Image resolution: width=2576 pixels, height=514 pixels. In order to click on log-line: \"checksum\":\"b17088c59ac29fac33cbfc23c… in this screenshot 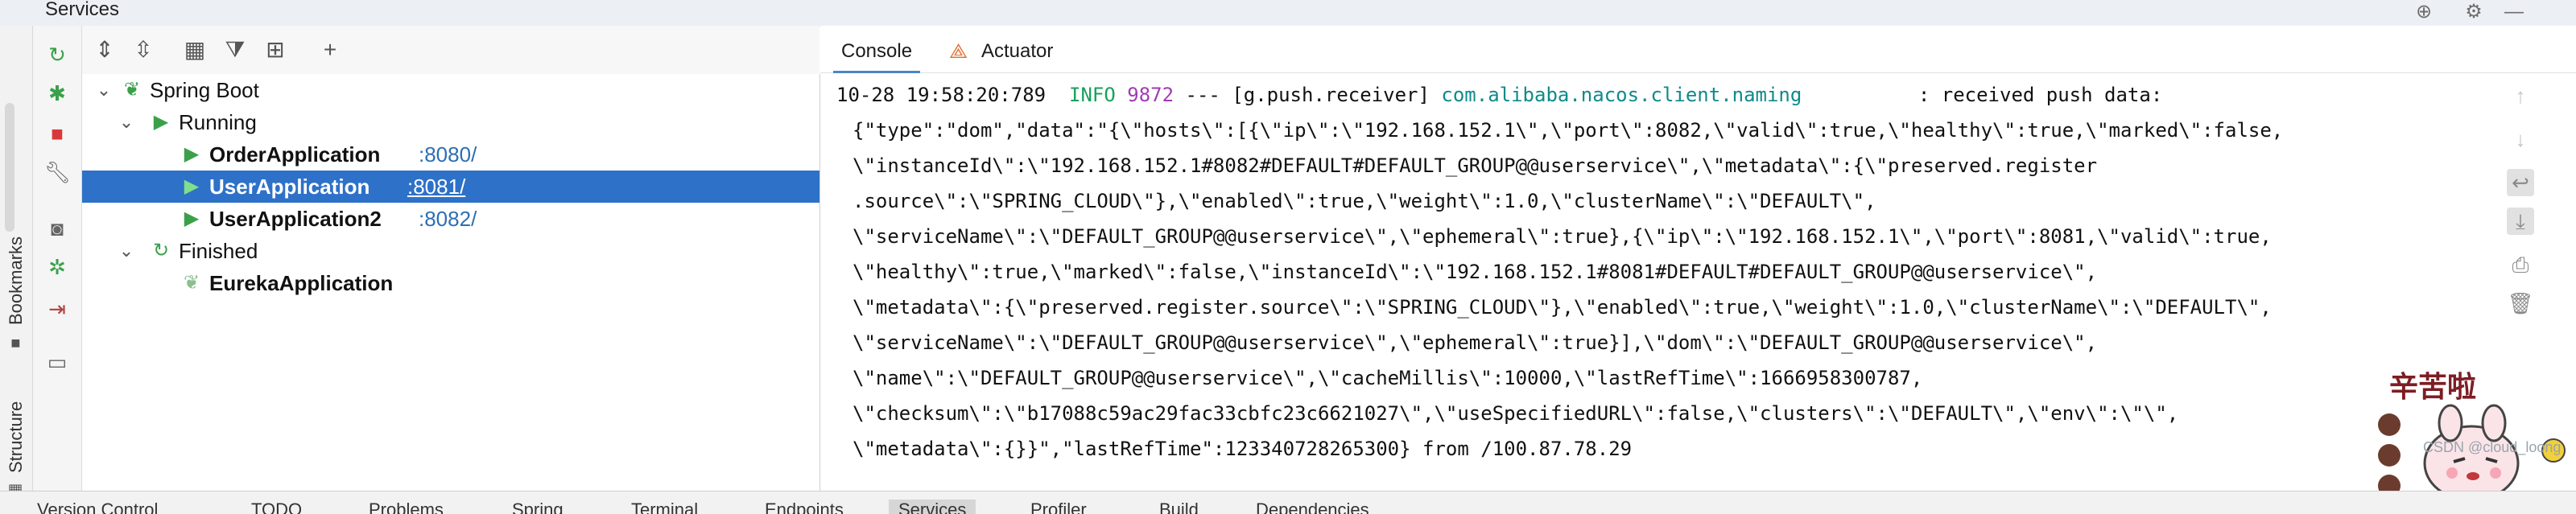, I will do `click(1515, 413)`.